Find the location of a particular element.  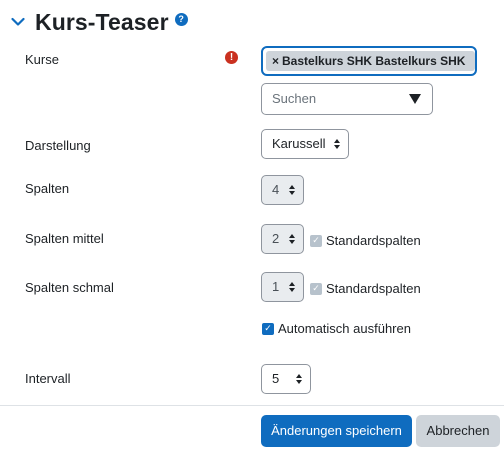

standardspalten-mittel-row: ✓ Standardspalten is located at coordinates (365, 240).